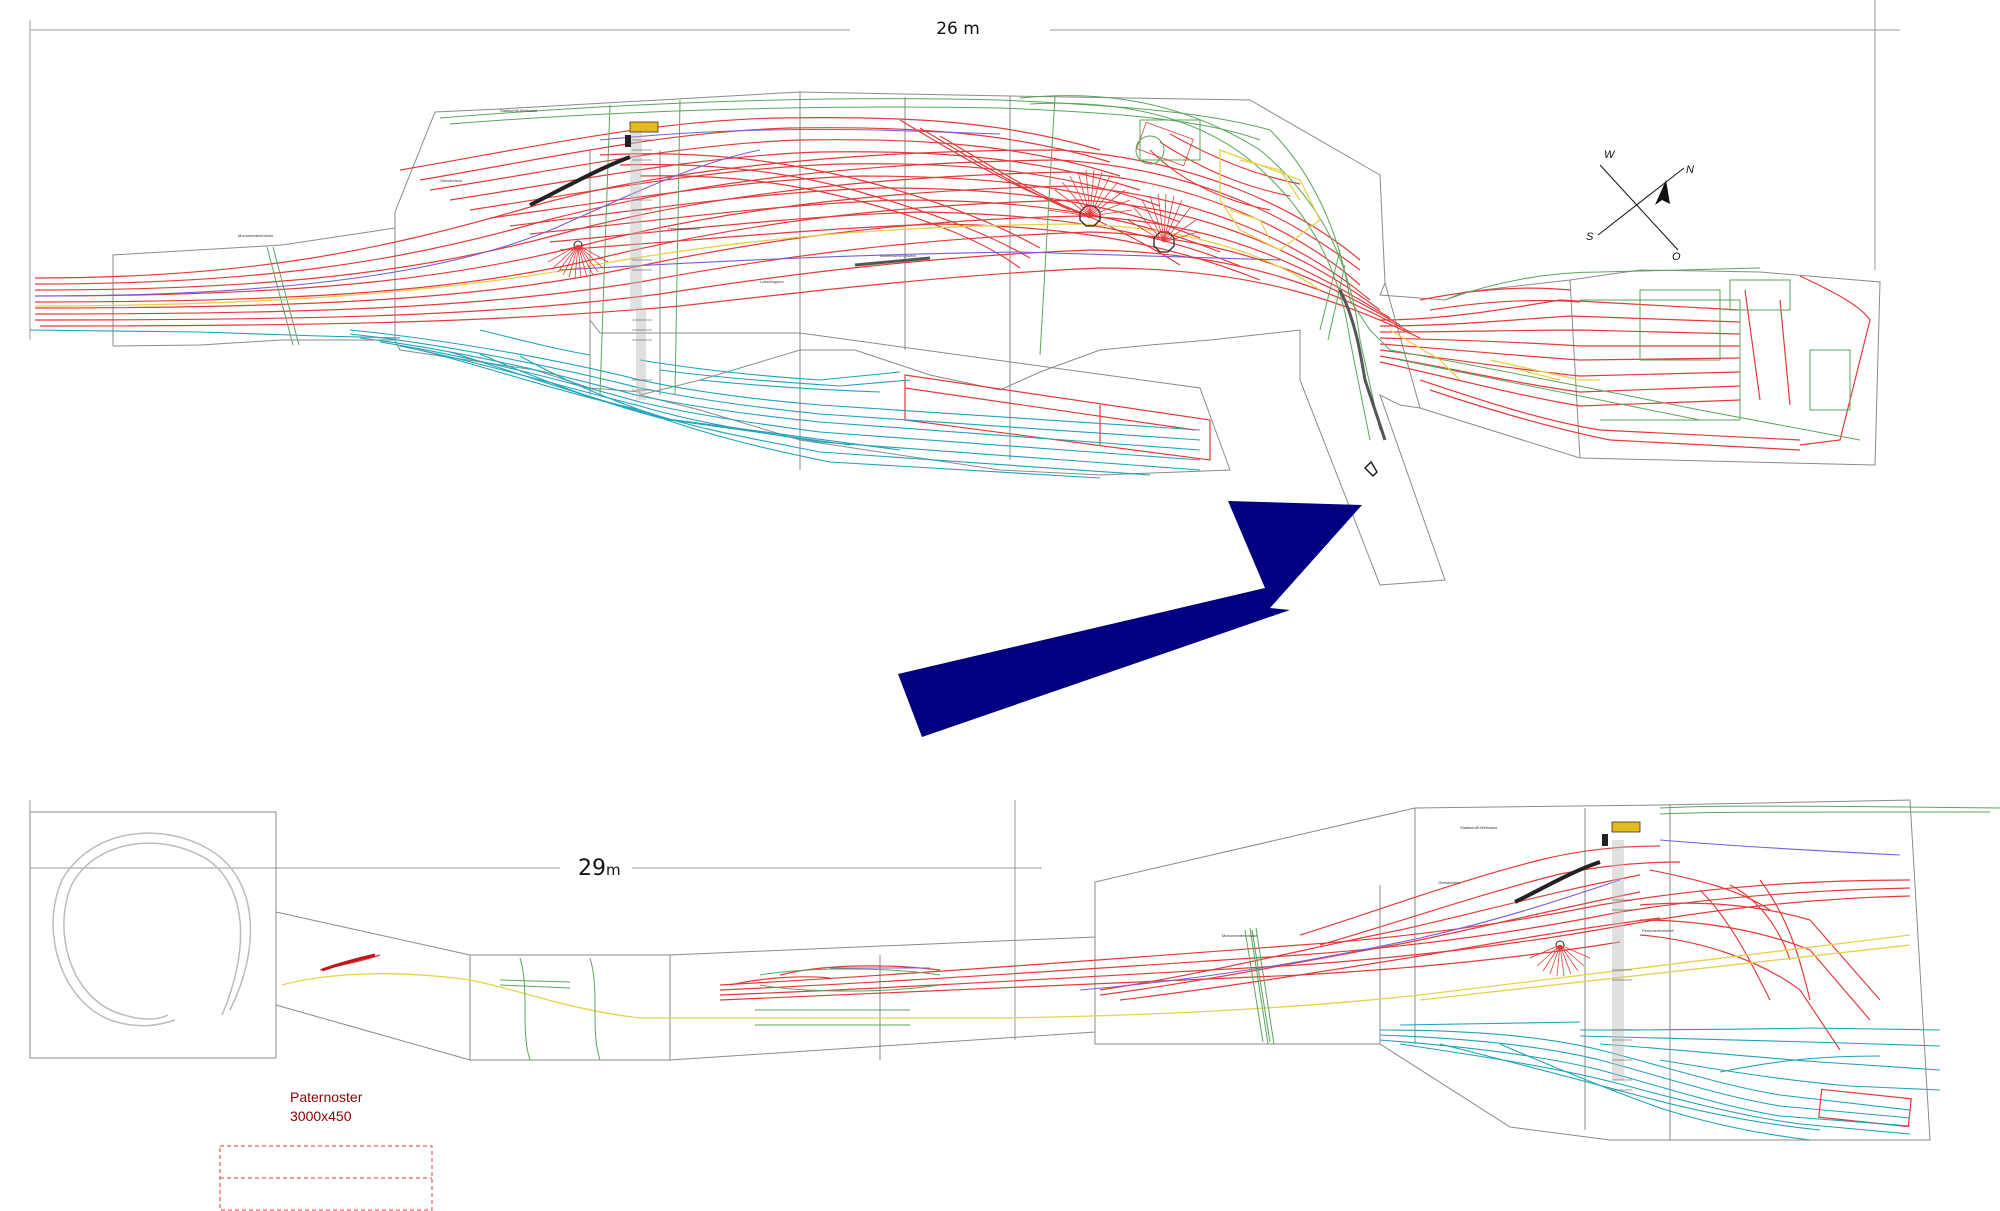 The width and height of the screenshot is (2000, 1211). Describe the element at coordinates (152, 929) in the screenshot. I see `bottom-helix-loop` at that location.